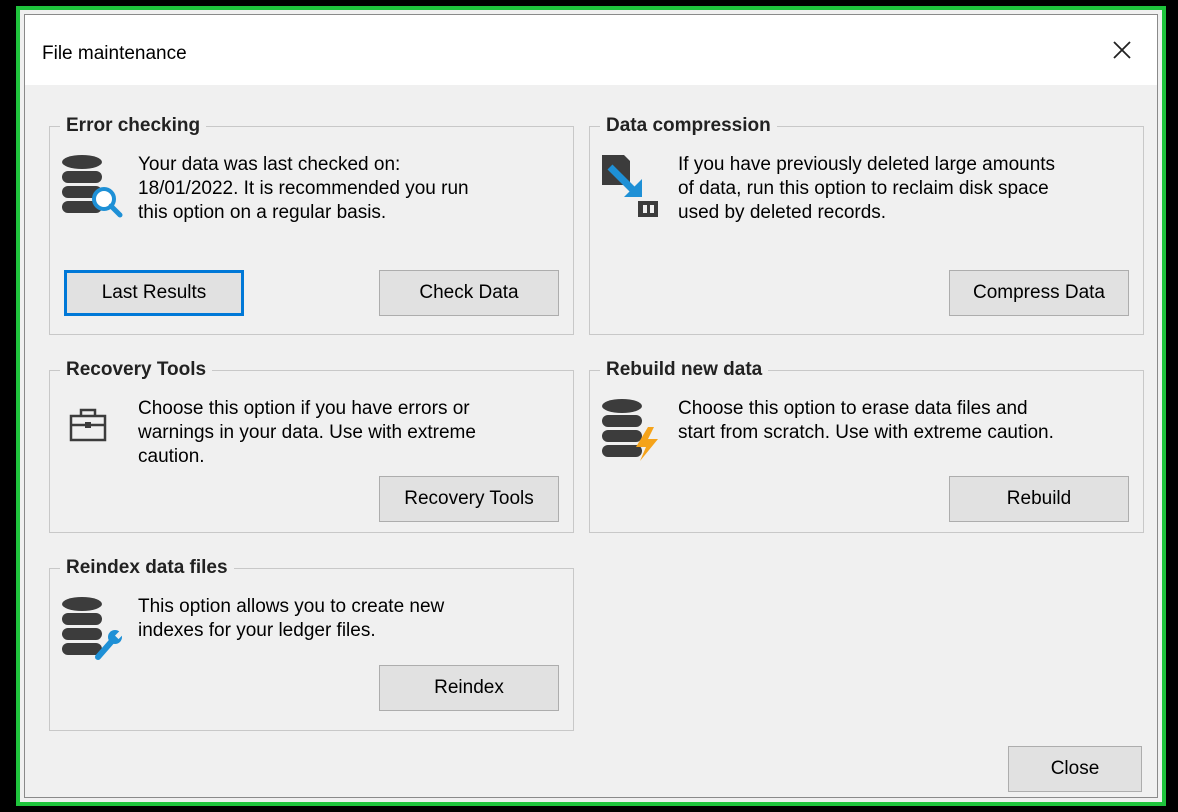  Describe the element at coordinates (93, 630) in the screenshot. I see `database-wrench-icon` at that location.